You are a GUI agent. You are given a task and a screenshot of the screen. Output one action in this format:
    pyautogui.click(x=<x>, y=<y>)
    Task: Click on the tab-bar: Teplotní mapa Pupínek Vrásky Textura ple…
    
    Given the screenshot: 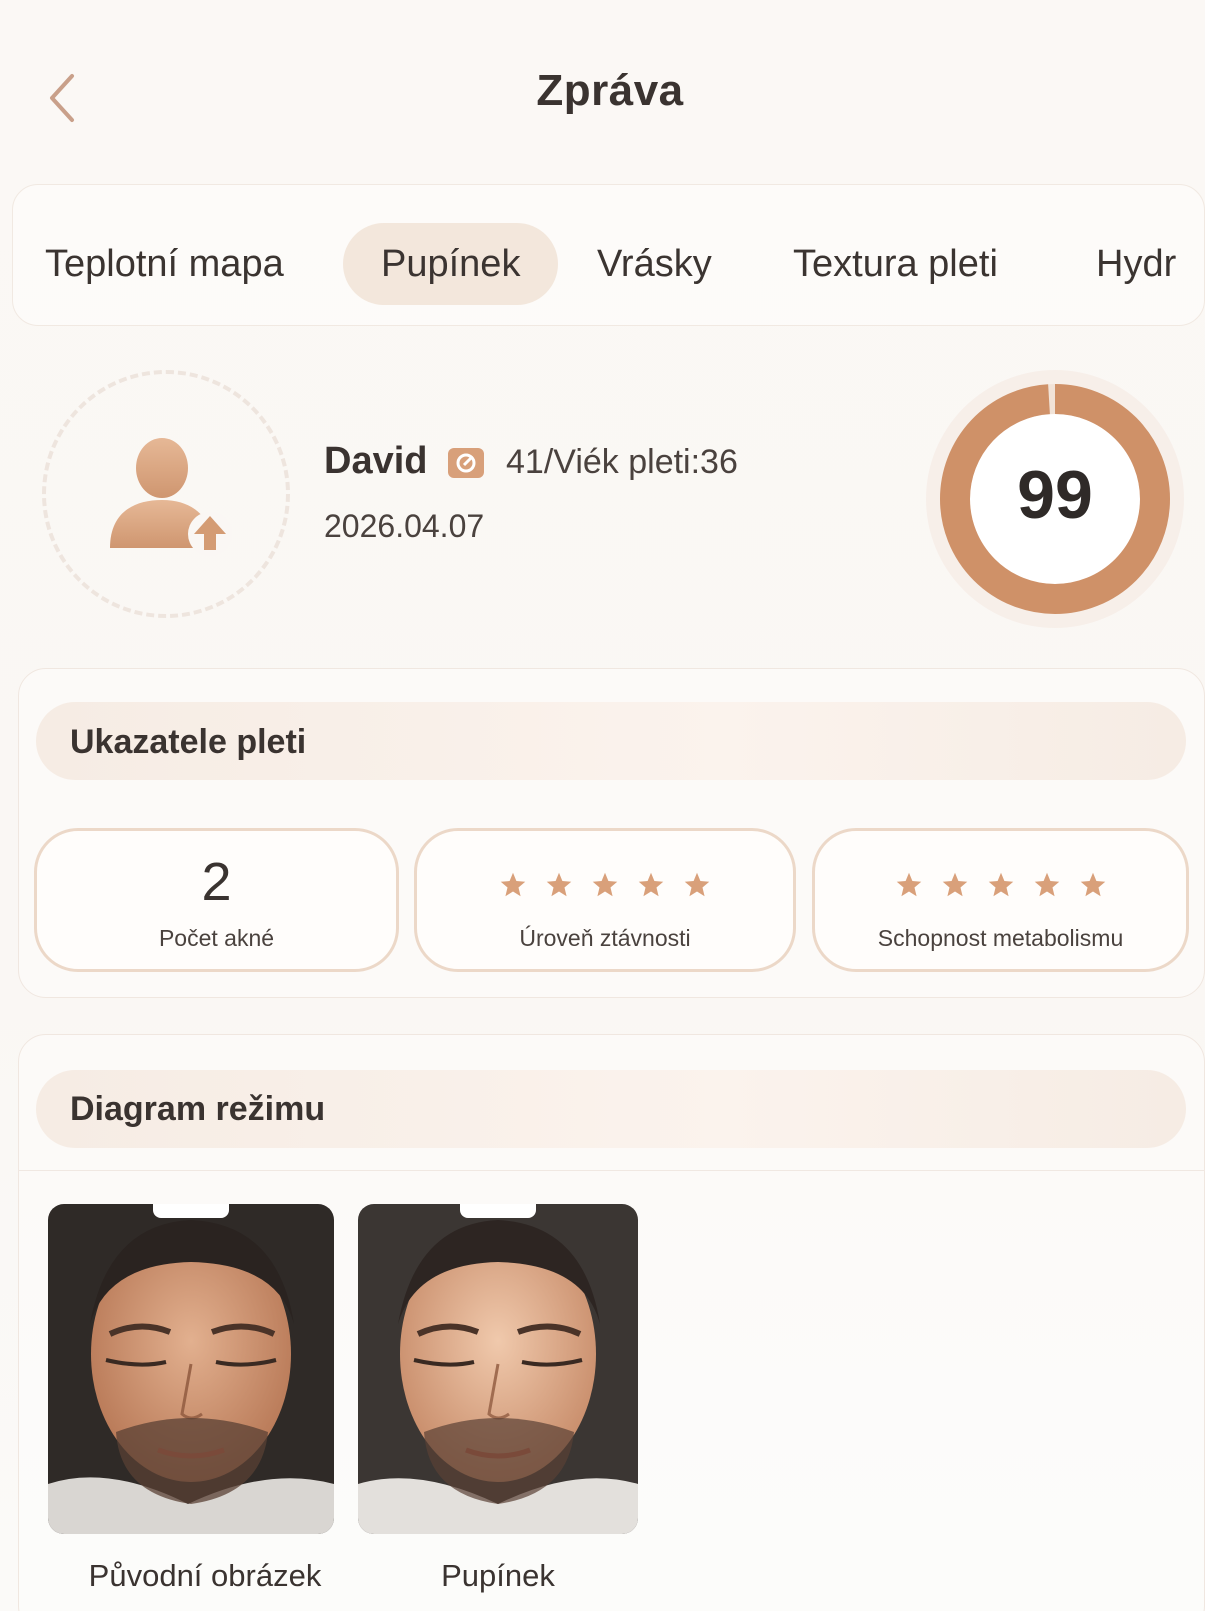 What is the action you would take?
    pyautogui.click(x=608, y=255)
    